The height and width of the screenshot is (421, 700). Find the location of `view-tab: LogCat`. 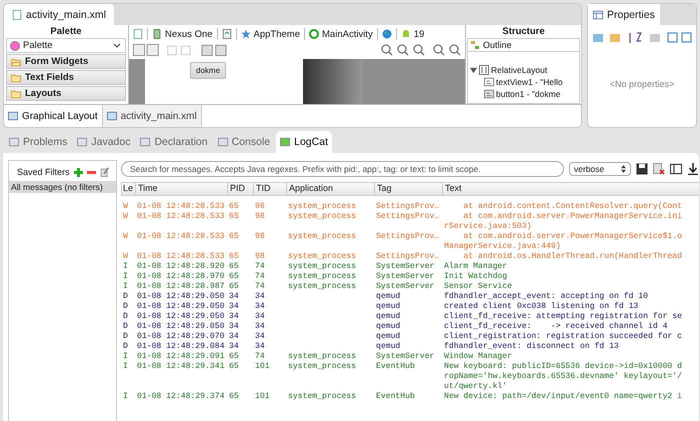

view-tab: LogCat is located at coordinates (304, 142).